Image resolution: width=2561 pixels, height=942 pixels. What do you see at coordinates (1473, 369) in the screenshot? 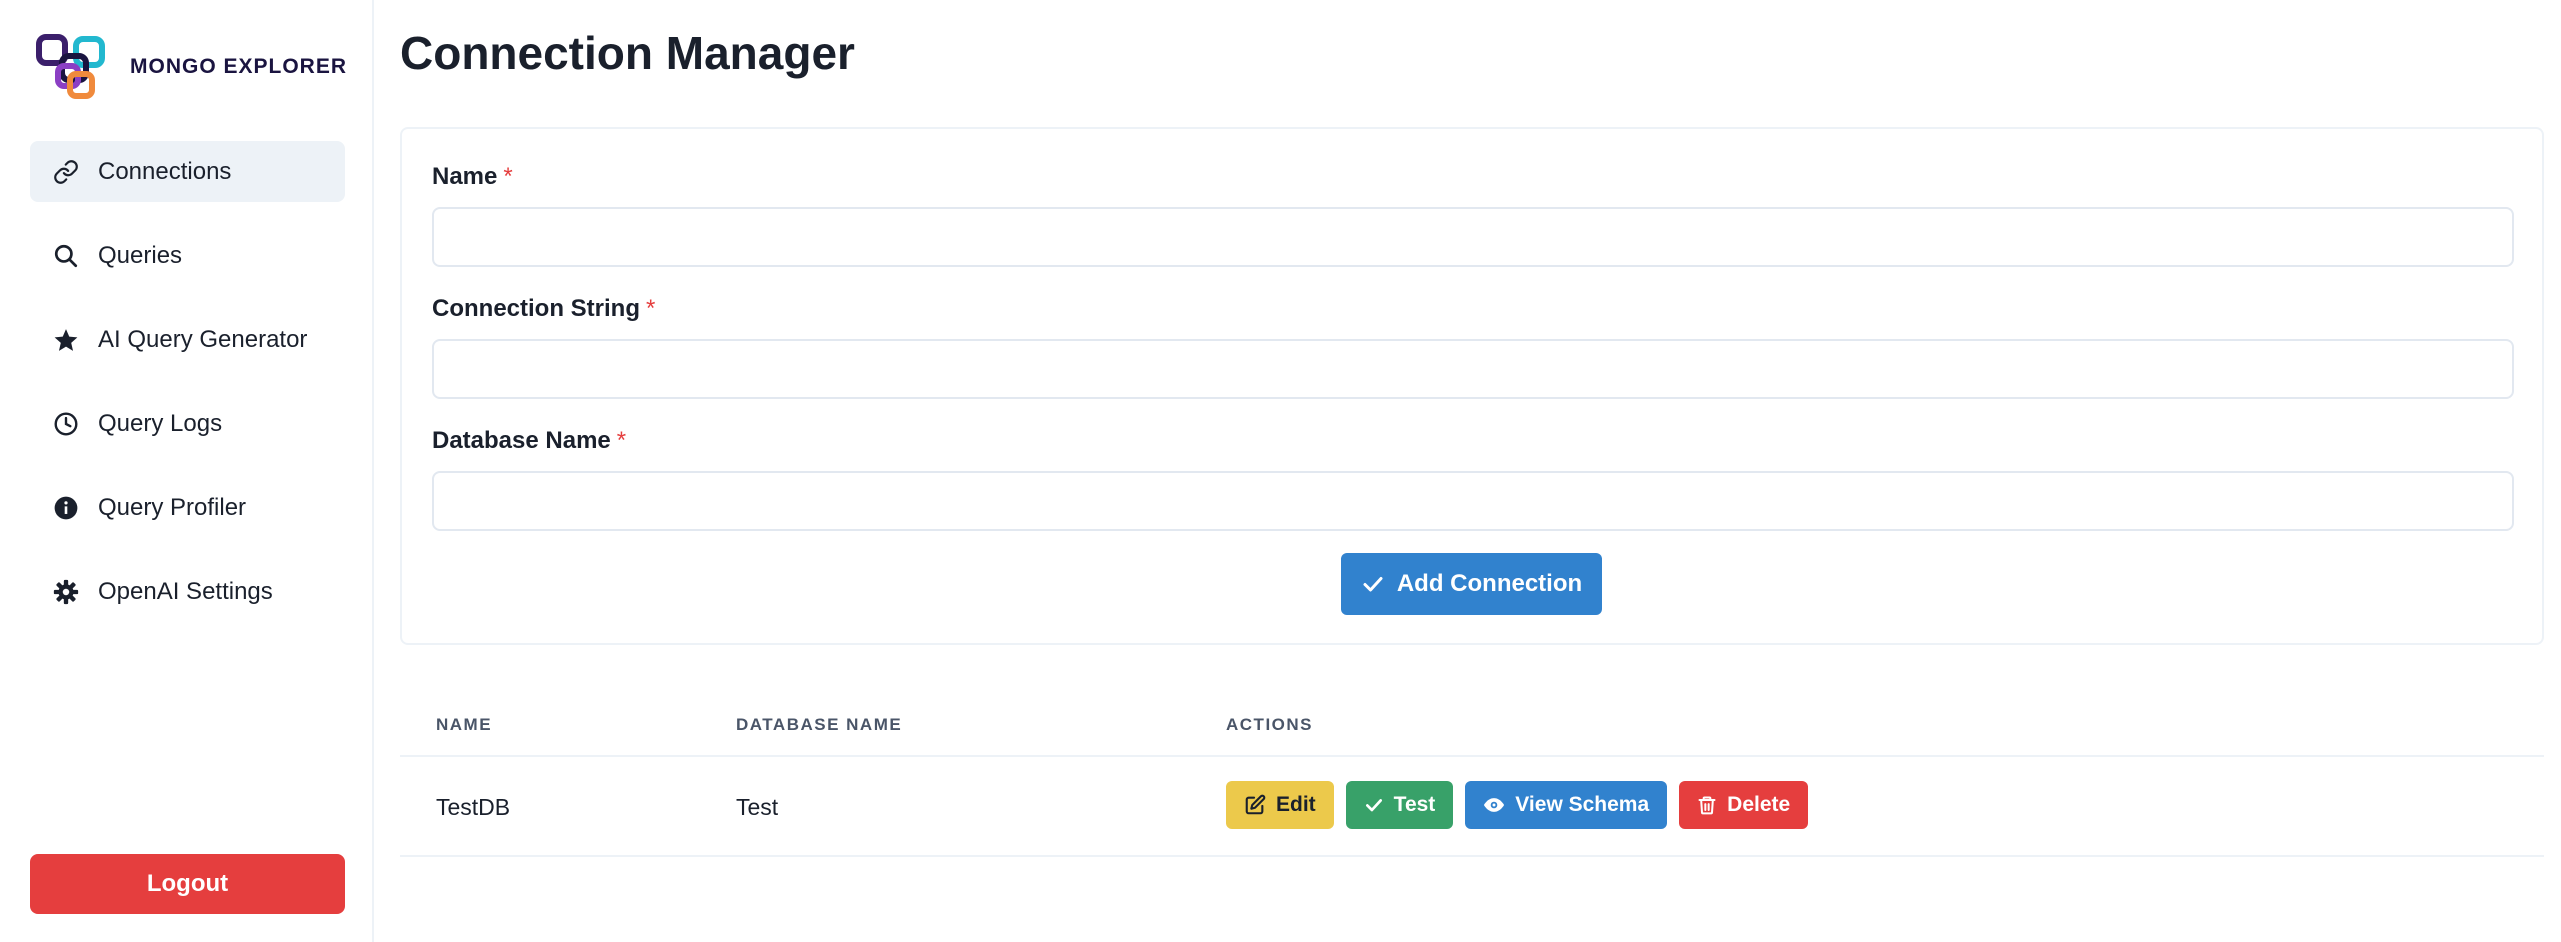
I see `connection-string-input` at bounding box center [1473, 369].